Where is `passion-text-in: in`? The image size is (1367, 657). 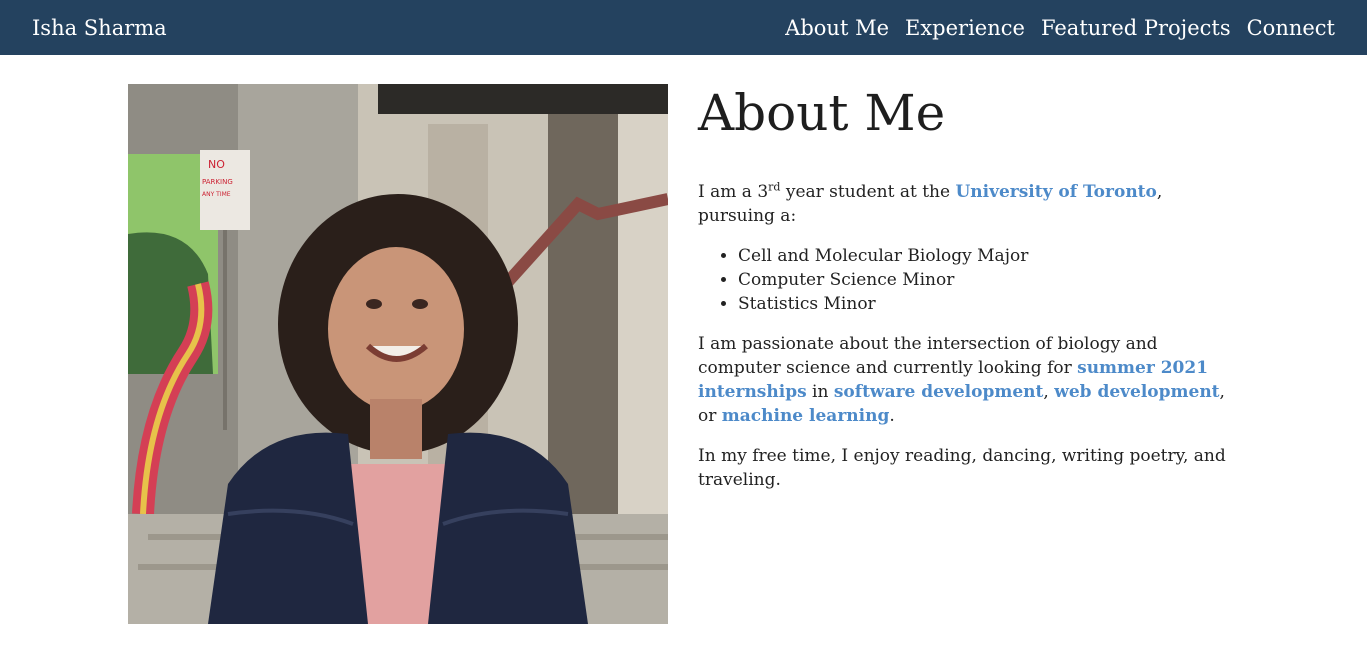
passion-text-in: in is located at coordinates (820, 392).